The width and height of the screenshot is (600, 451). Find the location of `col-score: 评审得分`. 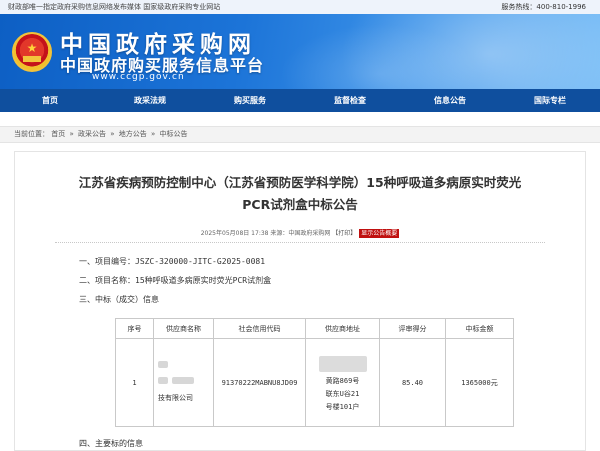

col-score: 评审得分 is located at coordinates (412, 328).